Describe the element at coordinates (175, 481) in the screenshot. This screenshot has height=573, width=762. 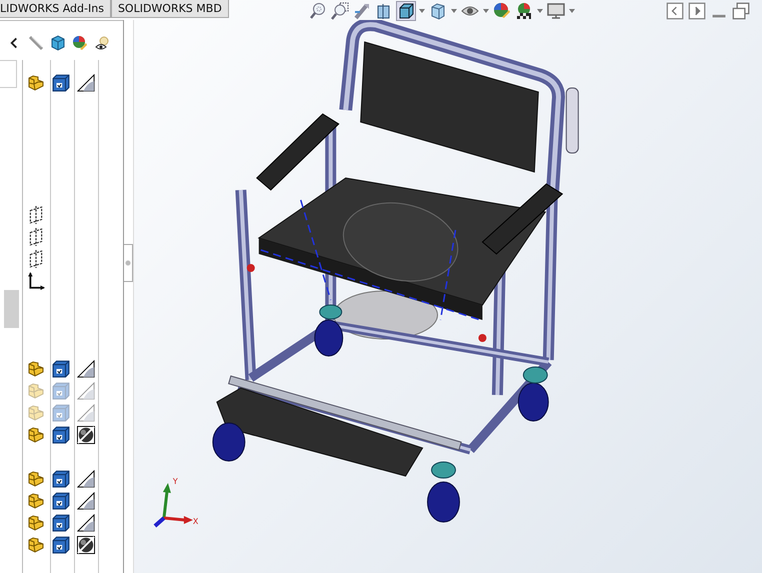
I see `axis-label: Y` at that location.